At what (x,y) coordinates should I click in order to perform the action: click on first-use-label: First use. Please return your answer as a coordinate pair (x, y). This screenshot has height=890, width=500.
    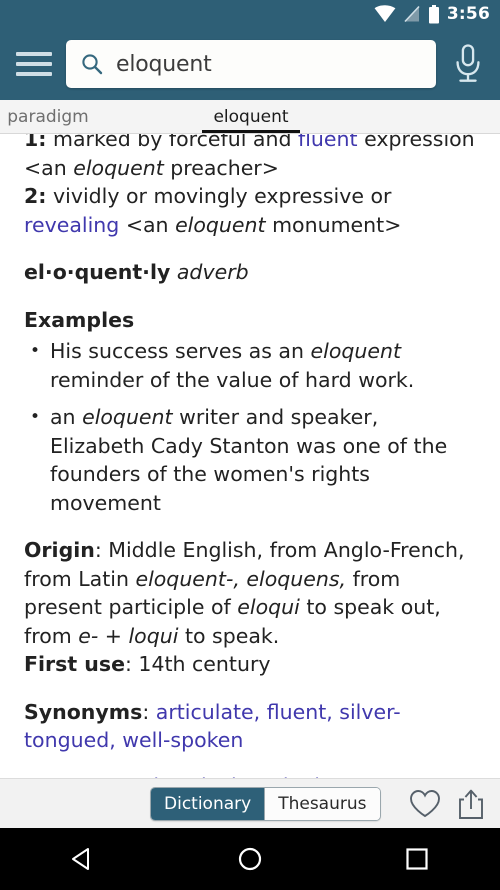
    Looking at the image, I should click on (74, 664).